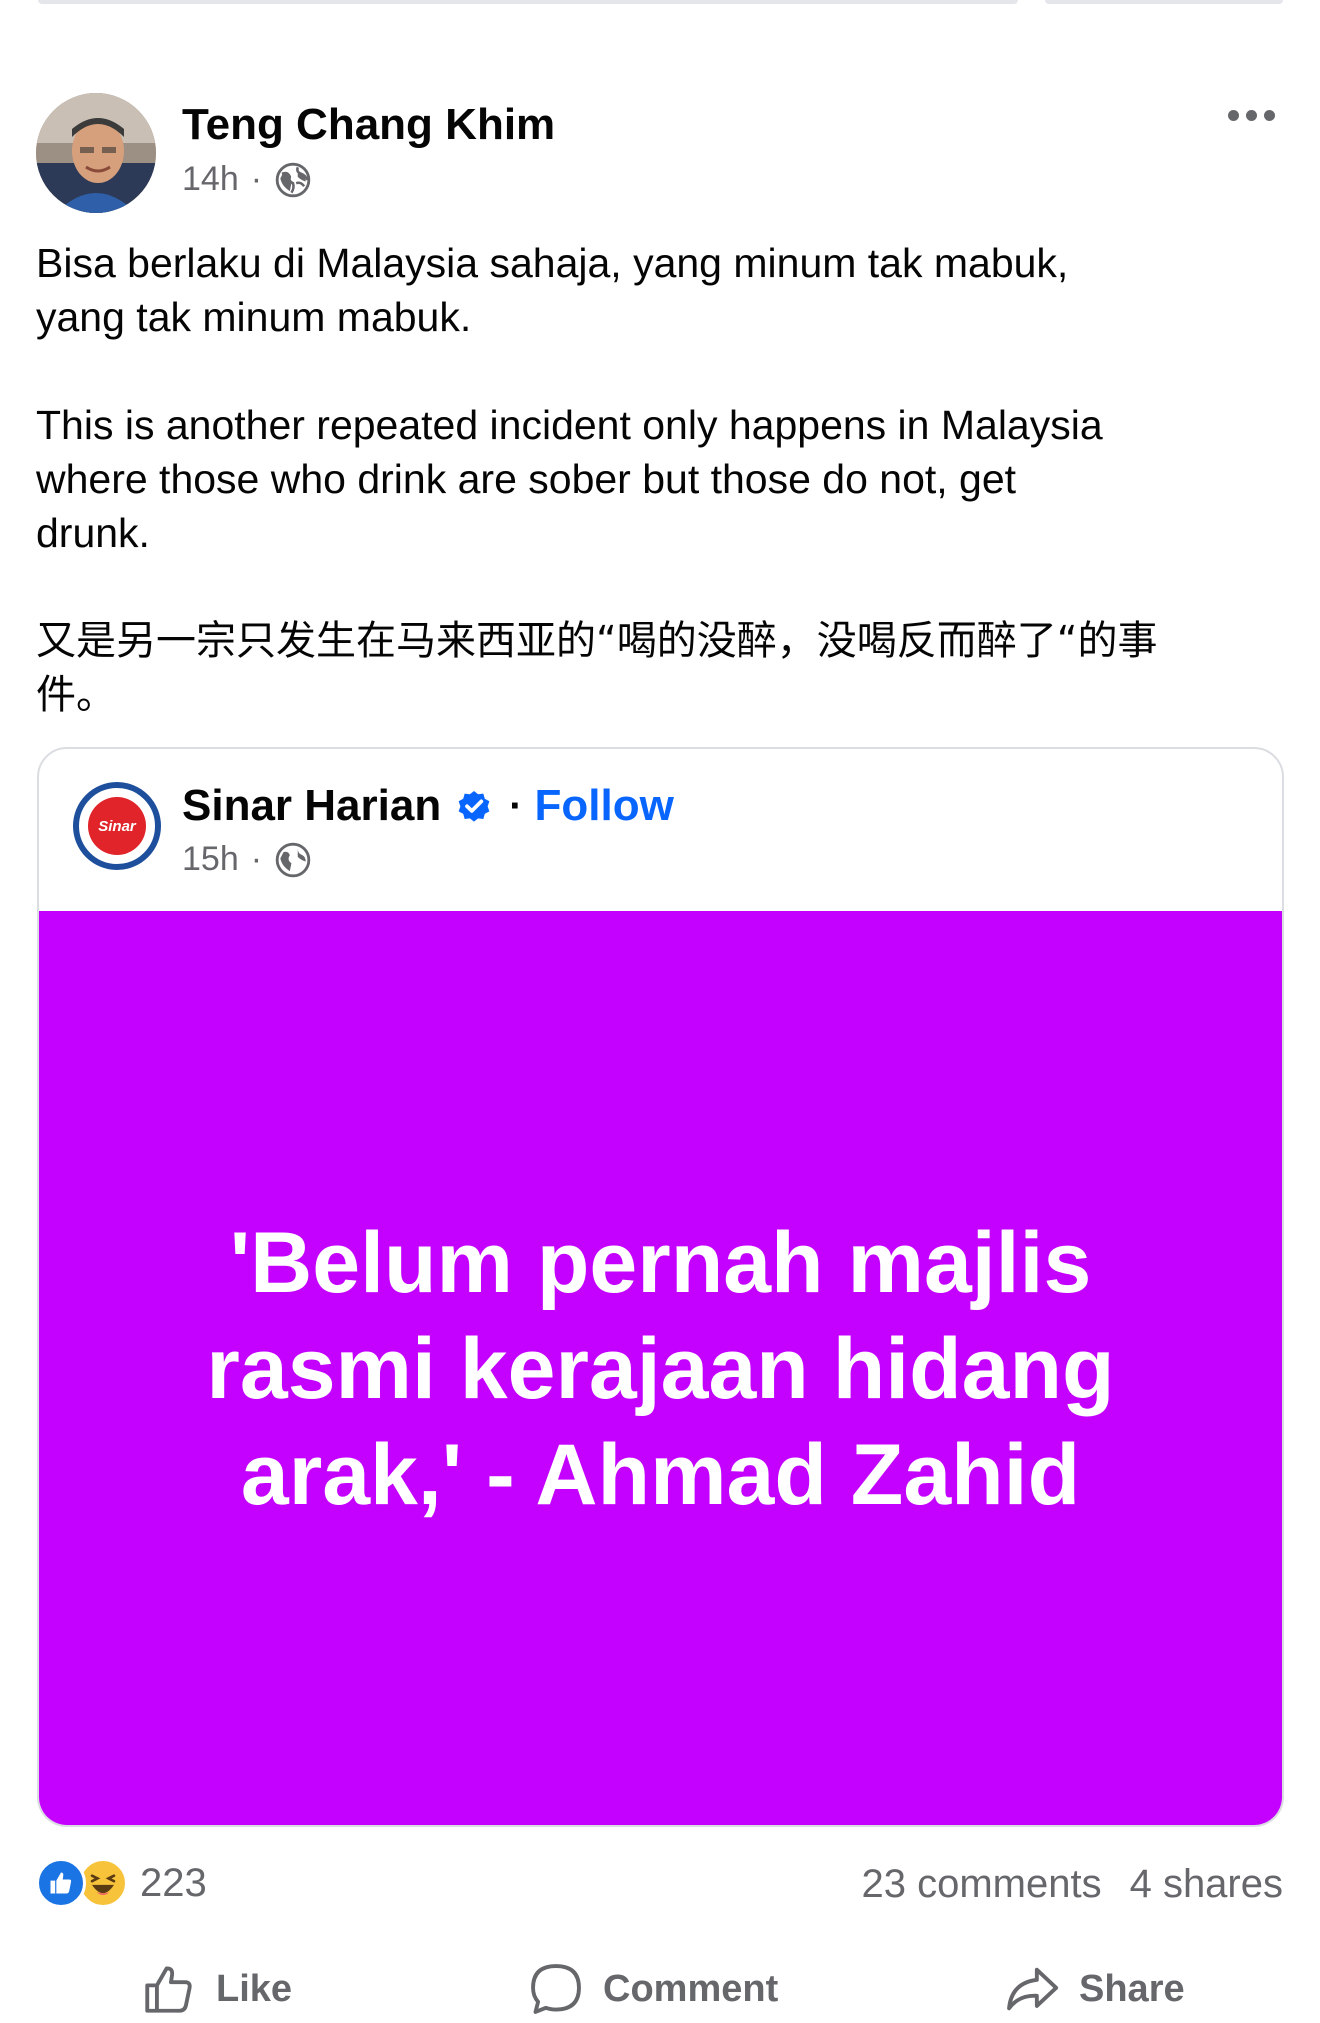  Describe the element at coordinates (604, 806) in the screenshot. I see `follow-button: Follow` at that location.